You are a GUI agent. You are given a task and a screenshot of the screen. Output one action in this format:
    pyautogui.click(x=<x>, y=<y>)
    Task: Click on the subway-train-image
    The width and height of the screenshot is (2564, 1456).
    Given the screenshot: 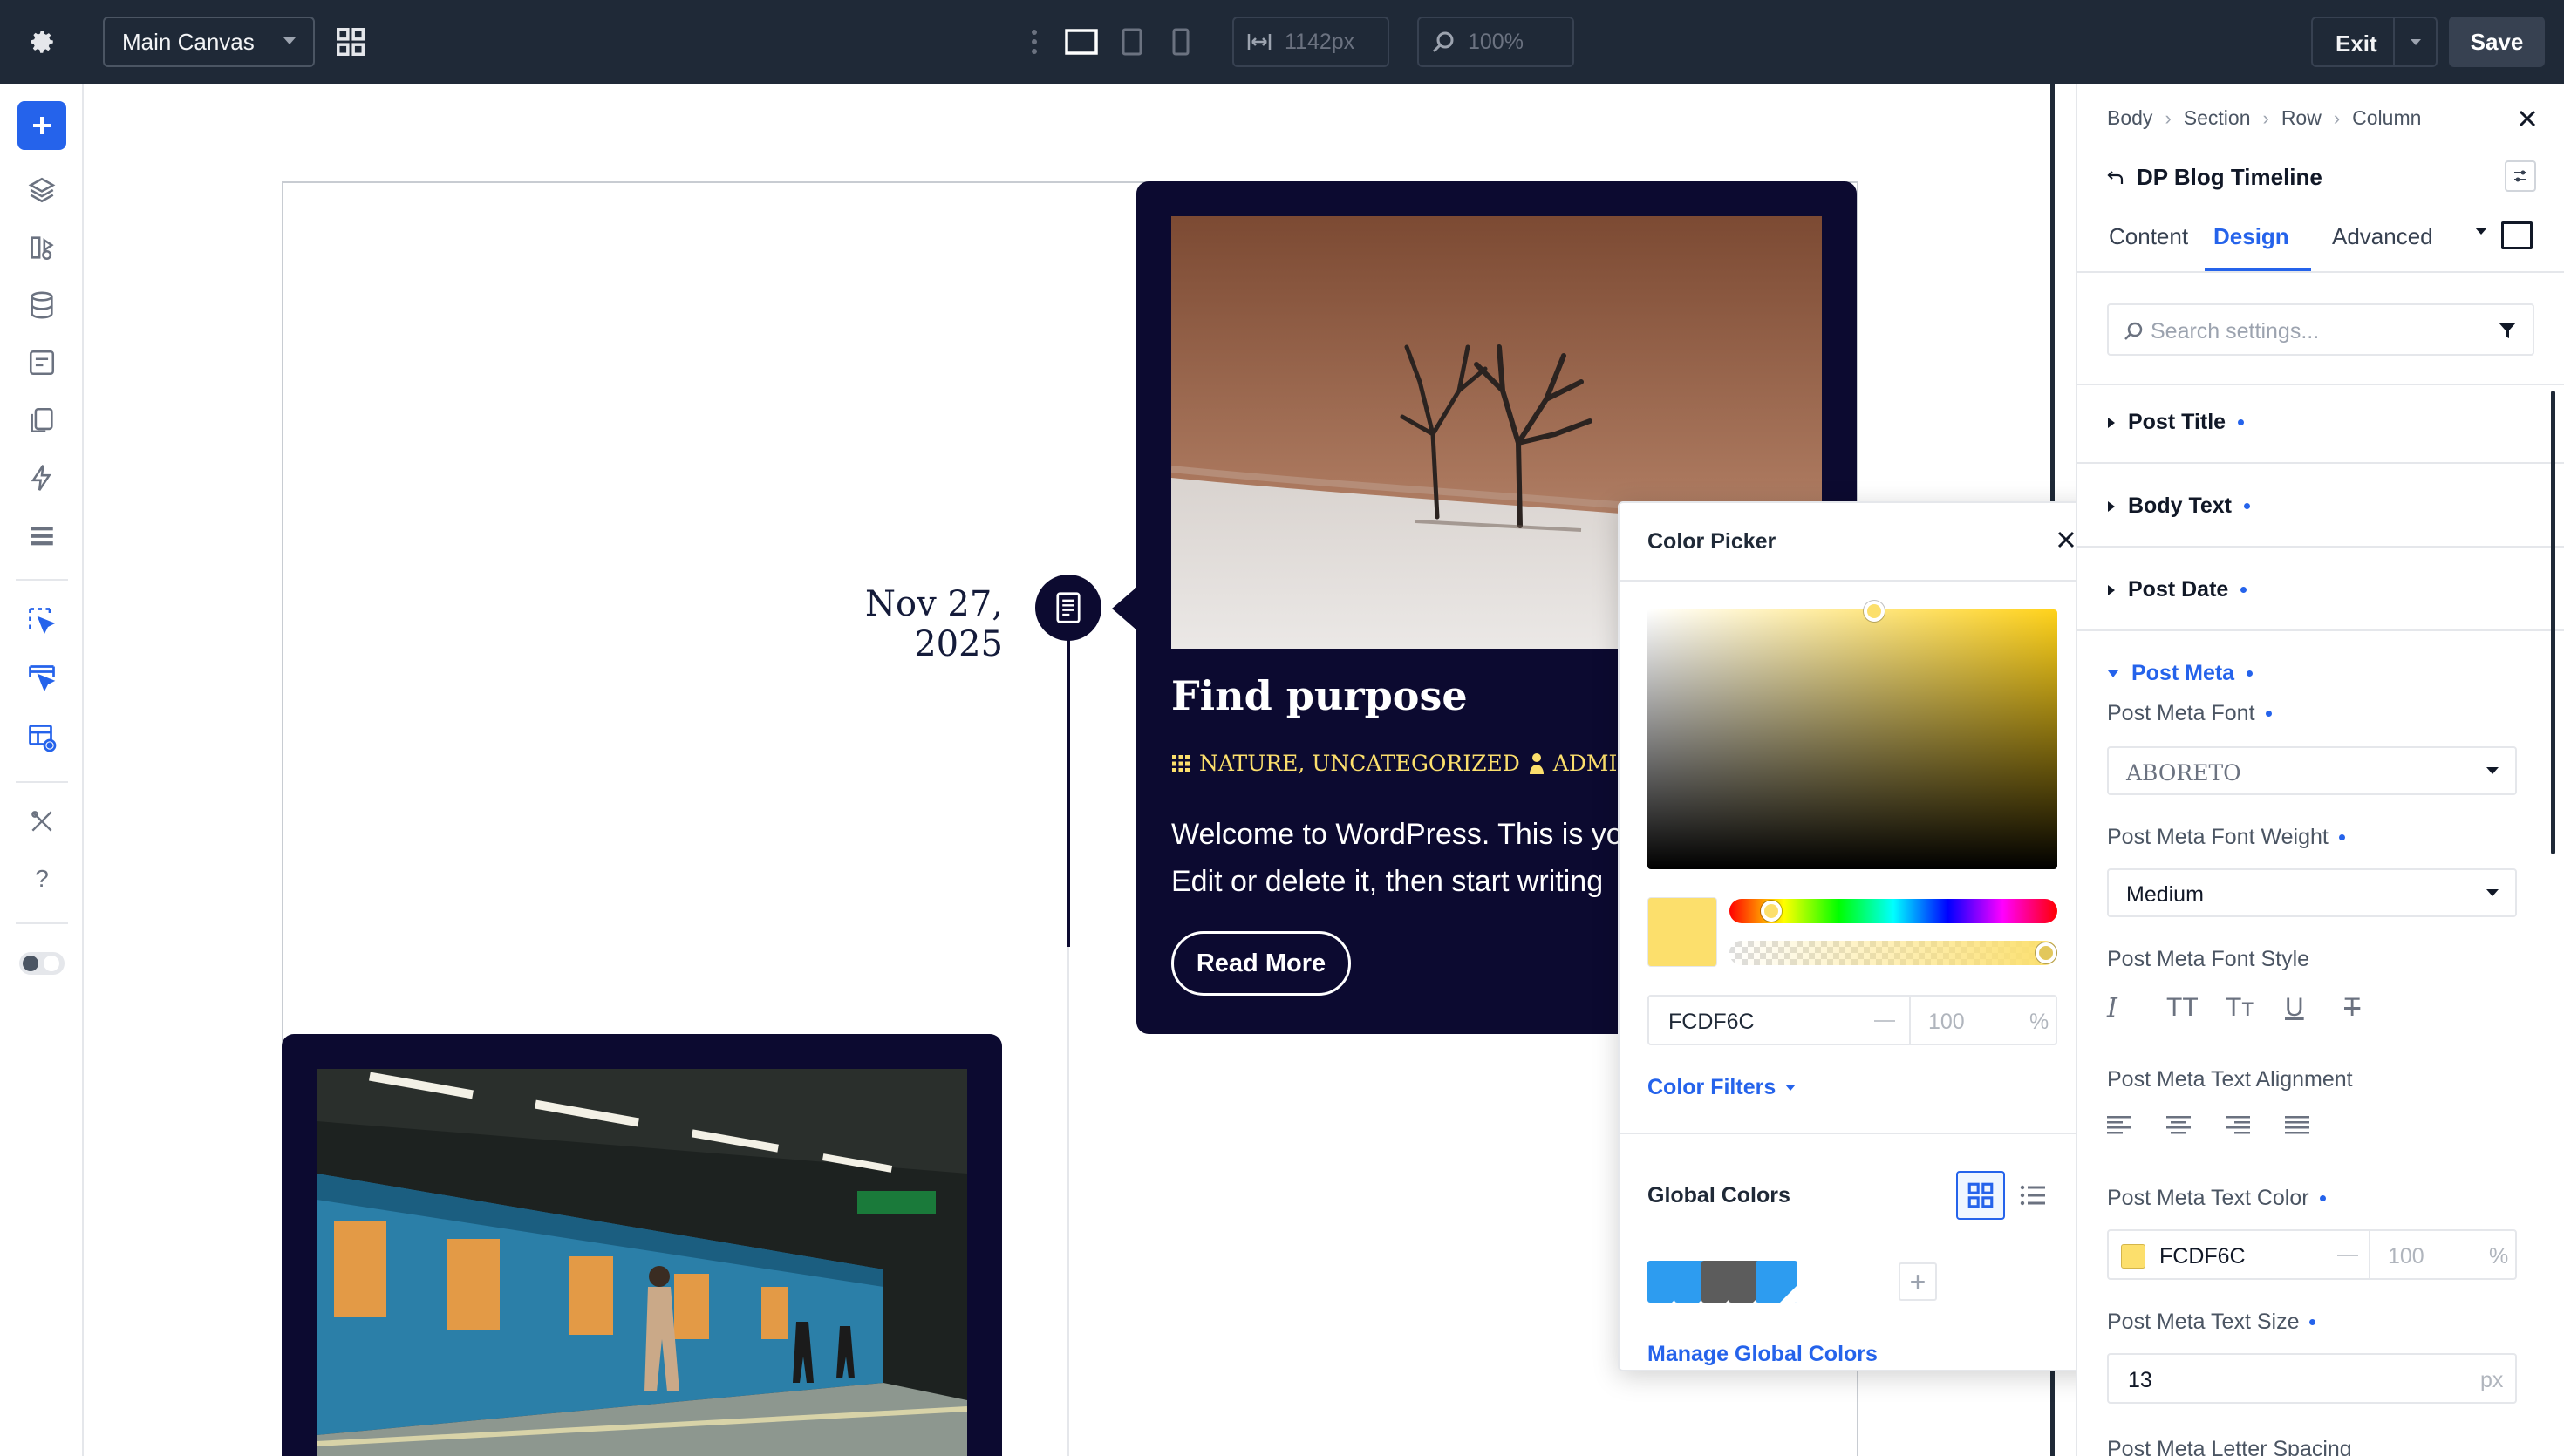 What is the action you would take?
    pyautogui.click(x=642, y=1262)
    